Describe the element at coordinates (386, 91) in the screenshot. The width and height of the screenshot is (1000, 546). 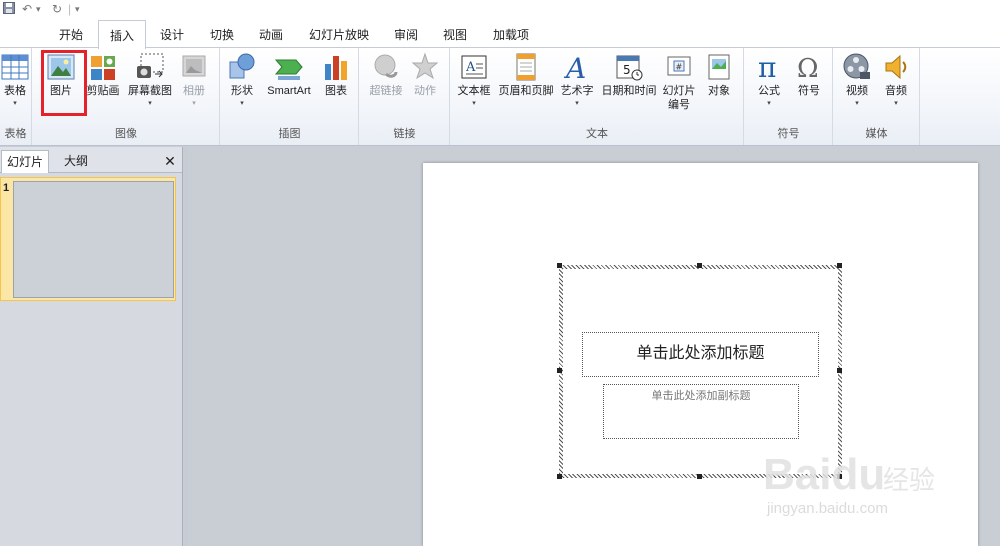
I see `hyperlink-label: 超链接` at that location.